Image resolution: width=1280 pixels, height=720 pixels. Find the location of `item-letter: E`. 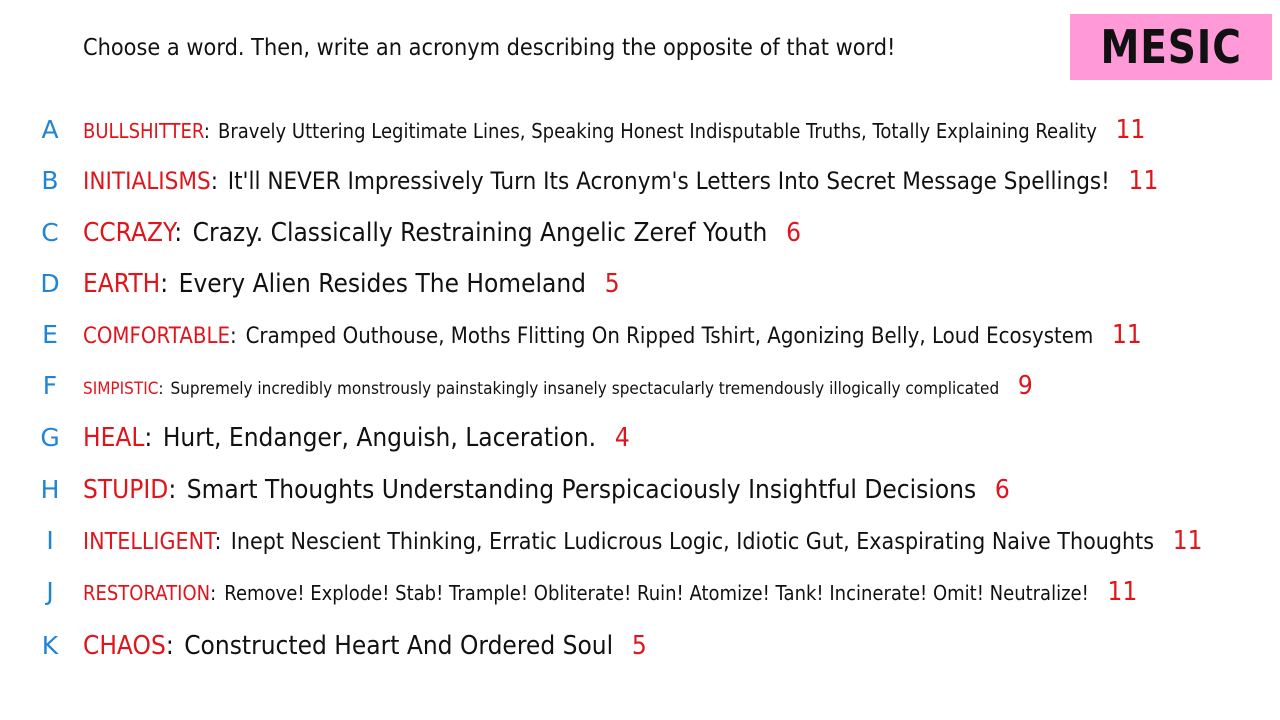

item-letter: E is located at coordinates (50, 334).